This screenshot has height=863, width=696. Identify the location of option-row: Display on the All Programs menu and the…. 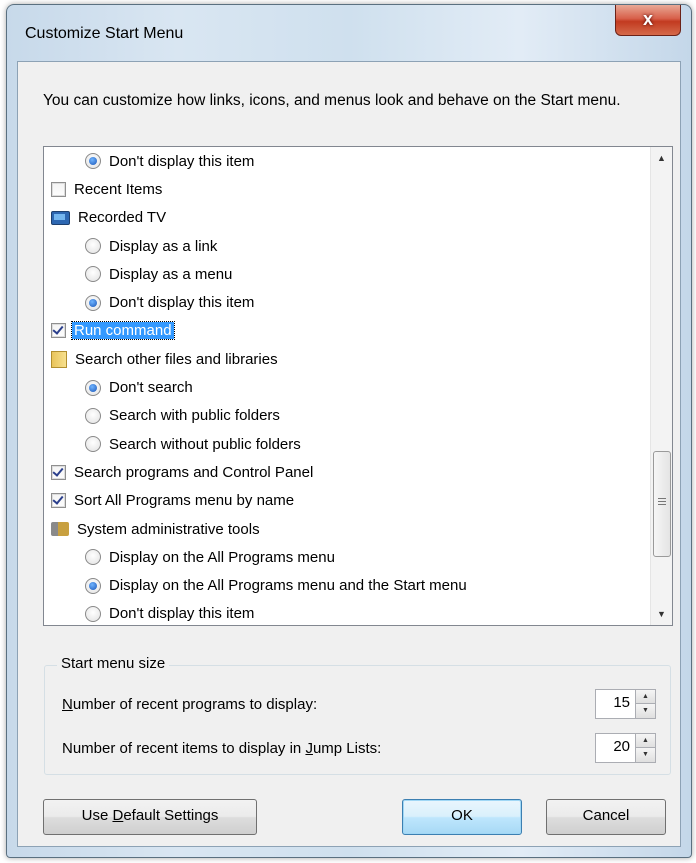
(347, 585).